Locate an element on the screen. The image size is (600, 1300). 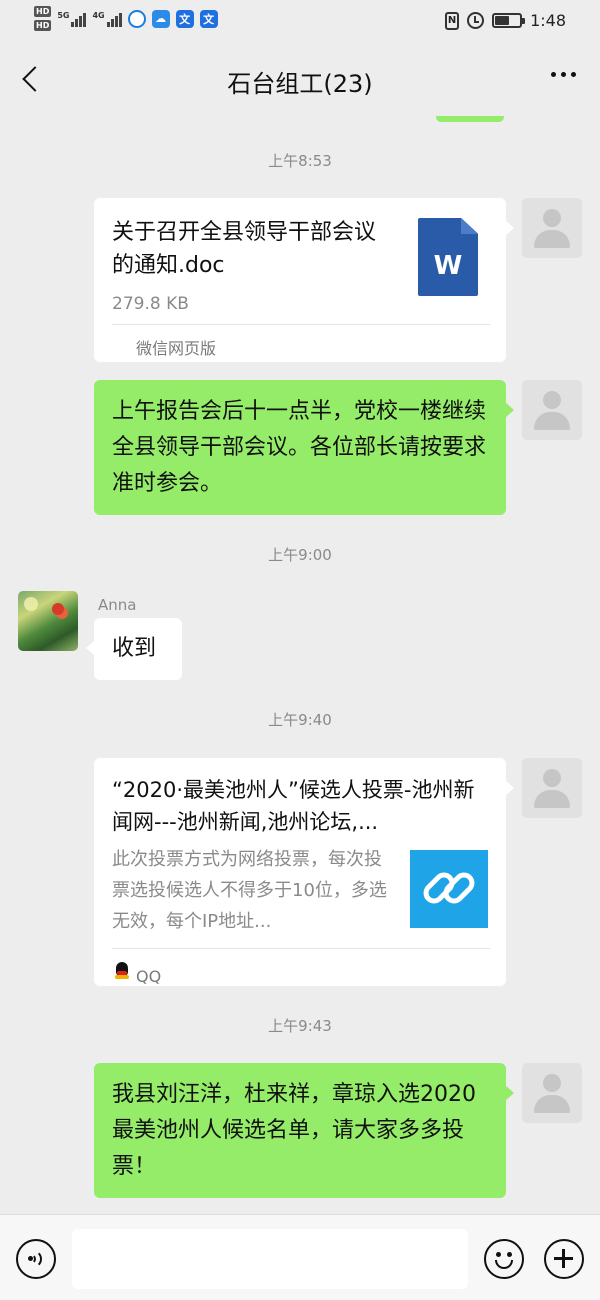
emoji-button is located at coordinates (504, 1259).